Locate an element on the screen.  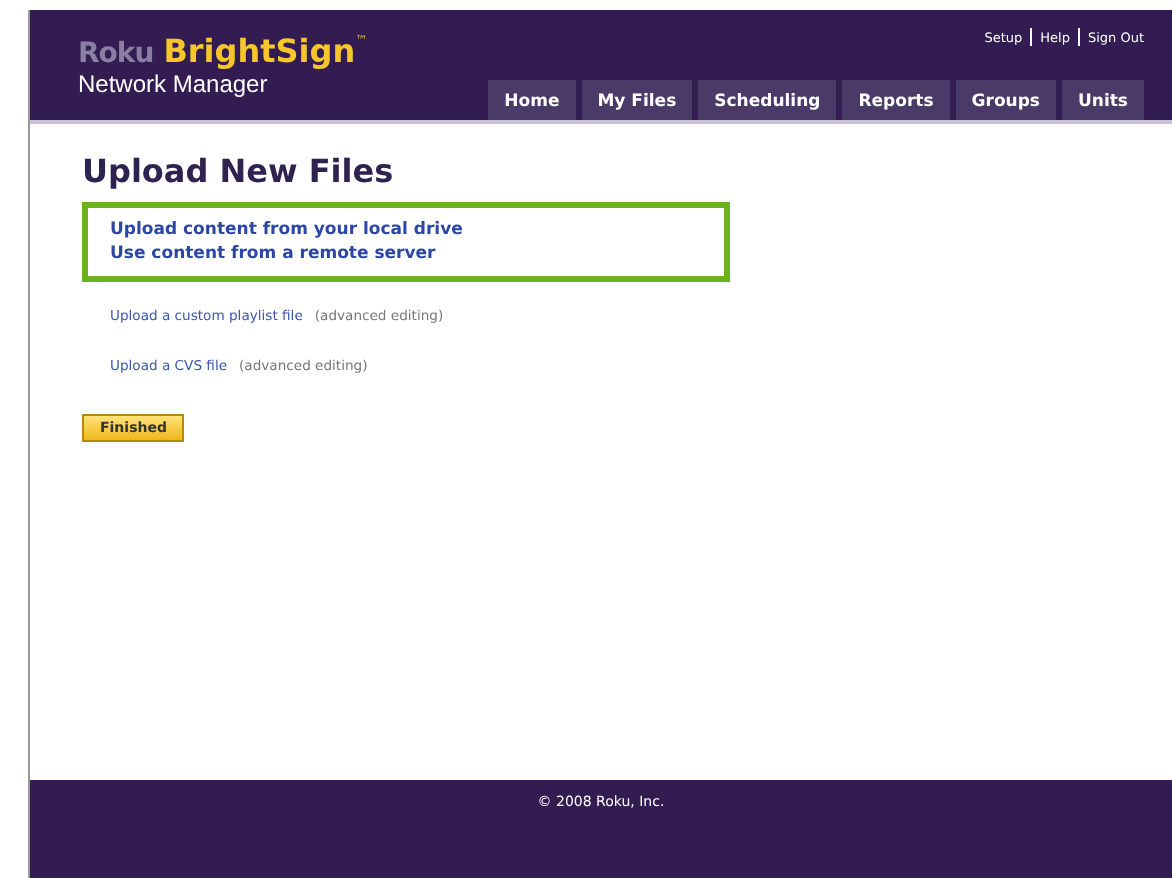
upload-option-link: Use content from a remote server is located at coordinates (406, 254).